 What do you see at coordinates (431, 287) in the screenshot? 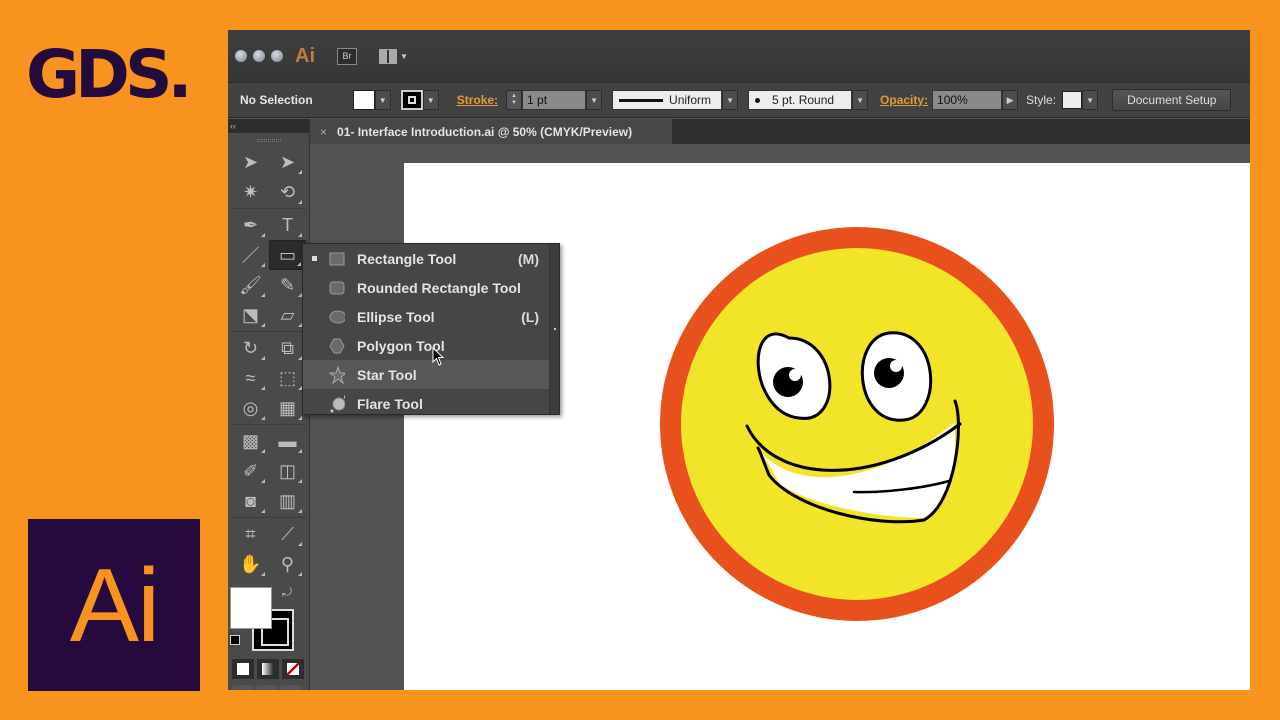
I see `flyout-item-rounded-rectangle: Rounded Rectangle Tool` at bounding box center [431, 287].